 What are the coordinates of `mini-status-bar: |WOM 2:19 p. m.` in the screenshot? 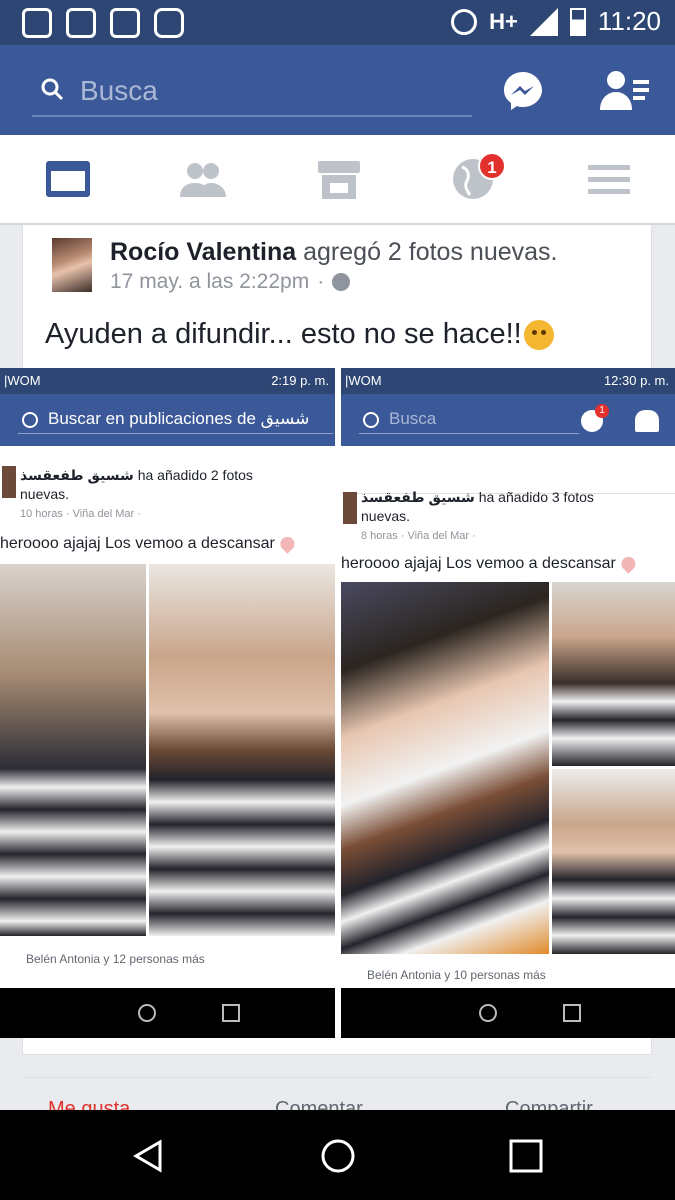 It's located at (167, 381).